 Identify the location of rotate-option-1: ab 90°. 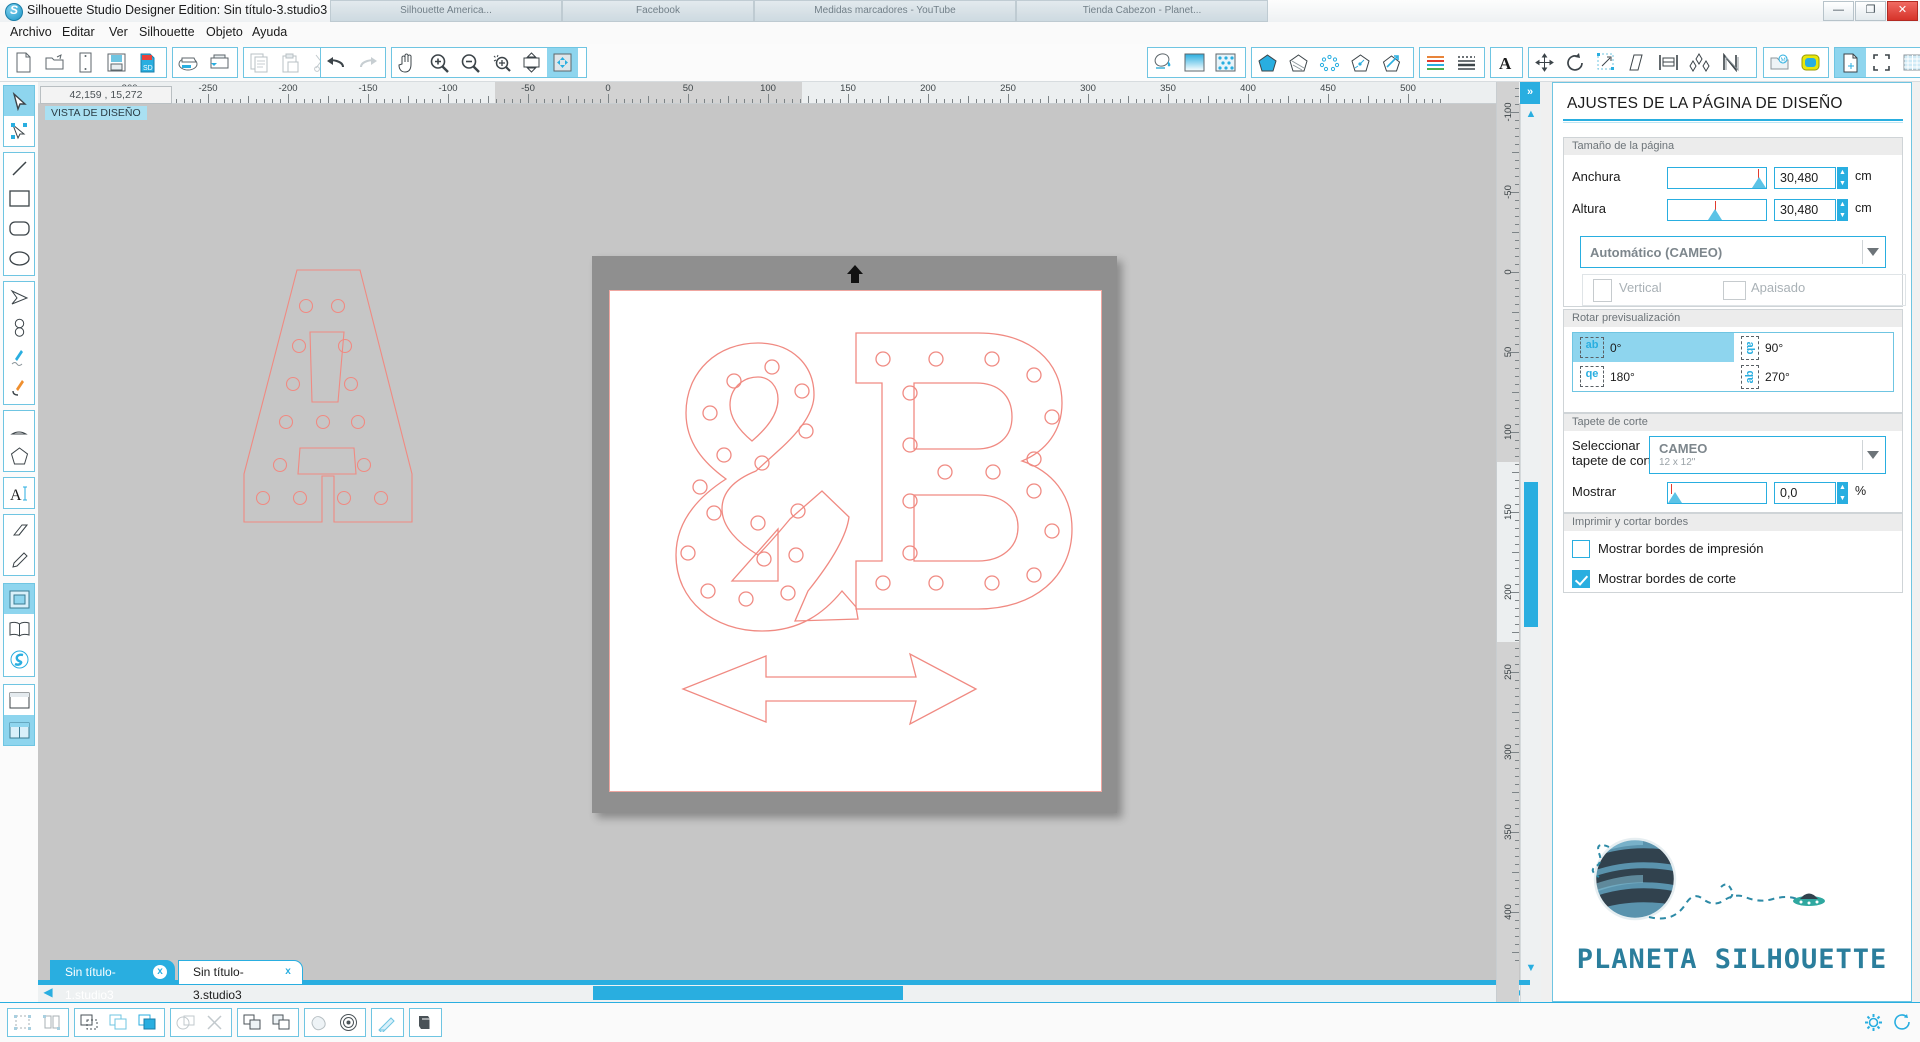
(1814, 347).